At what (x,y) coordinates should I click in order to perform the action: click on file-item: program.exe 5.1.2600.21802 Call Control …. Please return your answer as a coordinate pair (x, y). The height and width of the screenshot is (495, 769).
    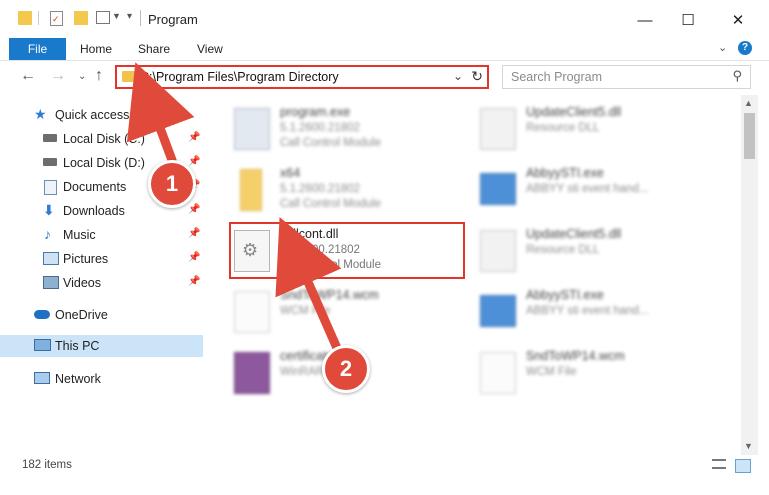
    Looking at the image, I should click on (352, 130).